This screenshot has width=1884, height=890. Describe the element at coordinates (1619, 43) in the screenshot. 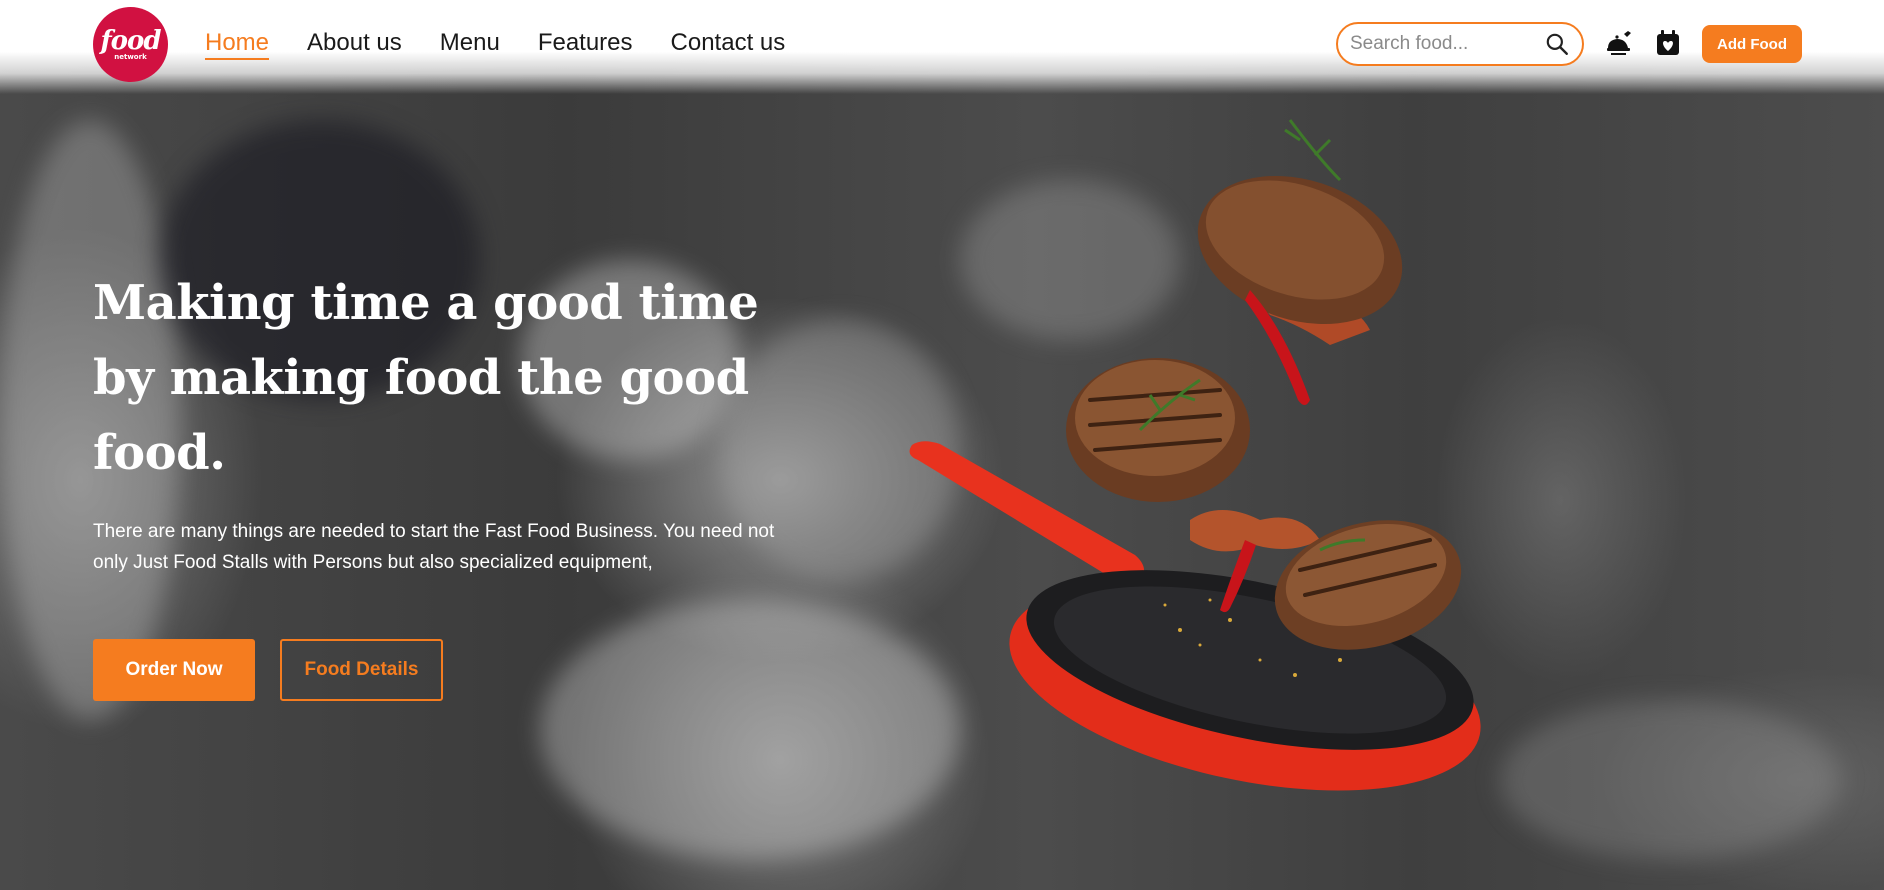

I see `food-delivery-icon` at that location.